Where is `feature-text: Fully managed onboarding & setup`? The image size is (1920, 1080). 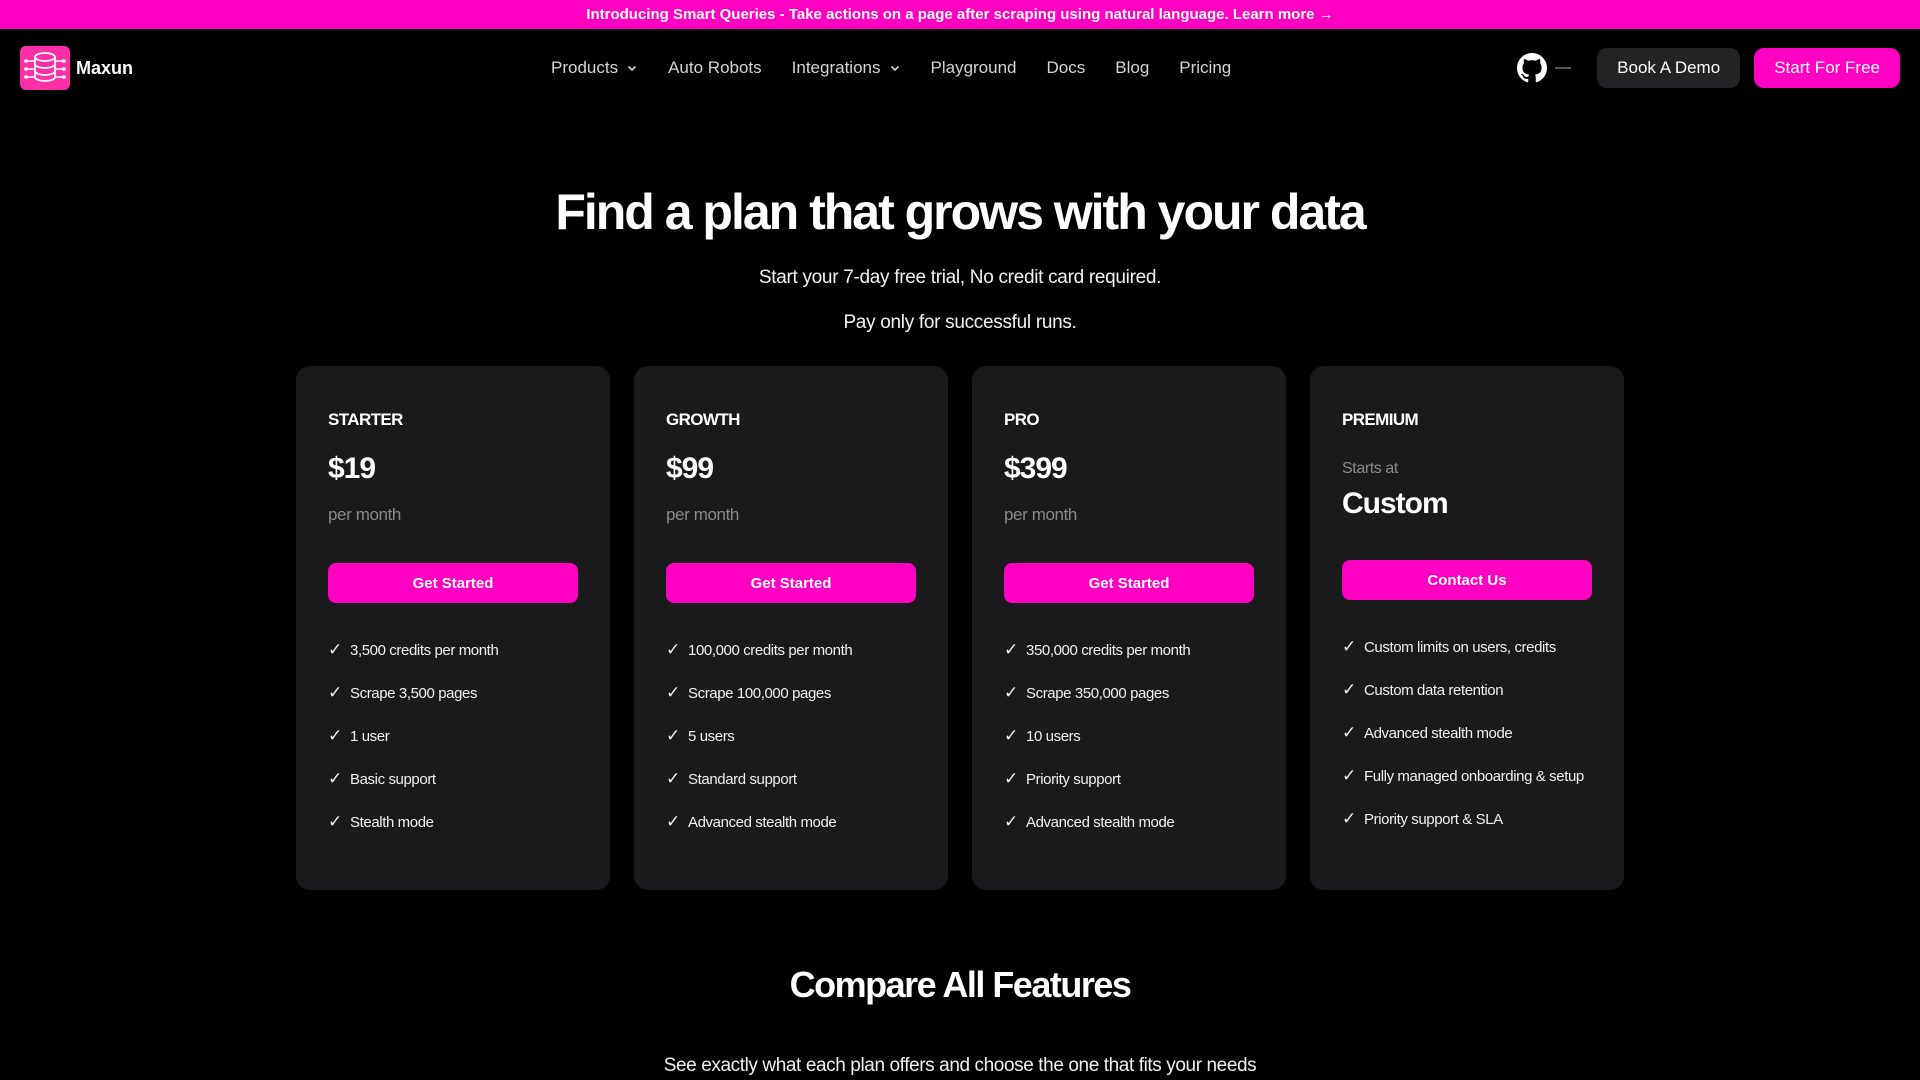 feature-text: Fully managed onboarding & setup is located at coordinates (1474, 776).